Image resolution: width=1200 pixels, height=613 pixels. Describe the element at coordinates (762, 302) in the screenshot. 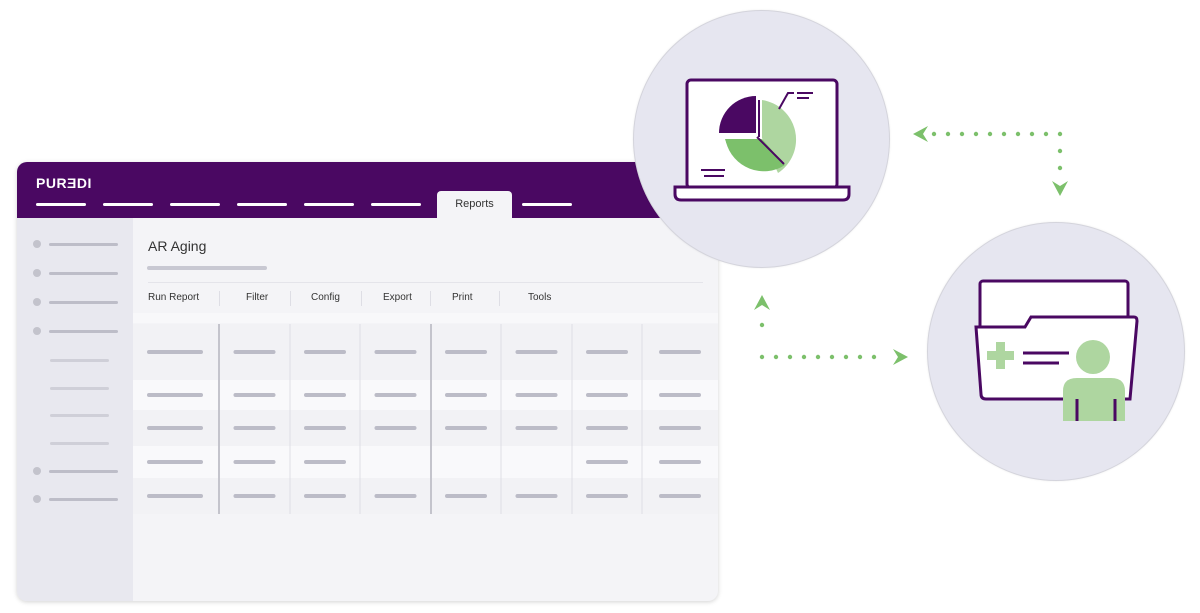

I see `arrow-up-icon` at that location.